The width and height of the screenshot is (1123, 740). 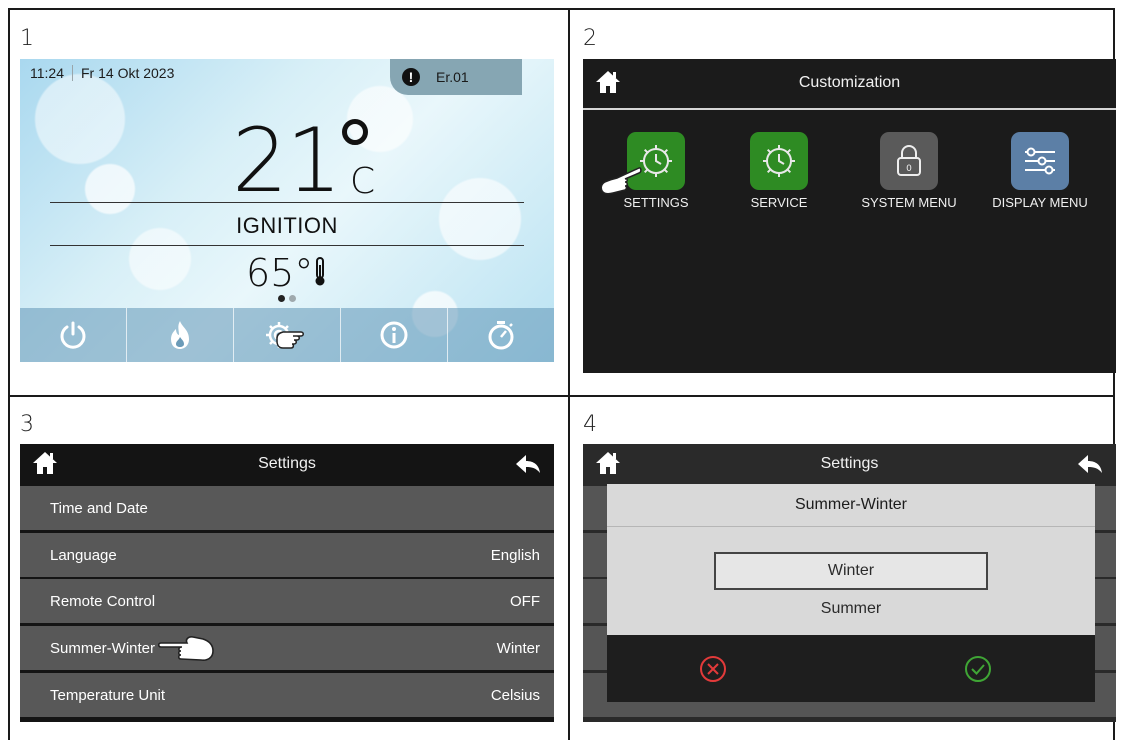 I want to click on power-button, so click(x=73, y=335).